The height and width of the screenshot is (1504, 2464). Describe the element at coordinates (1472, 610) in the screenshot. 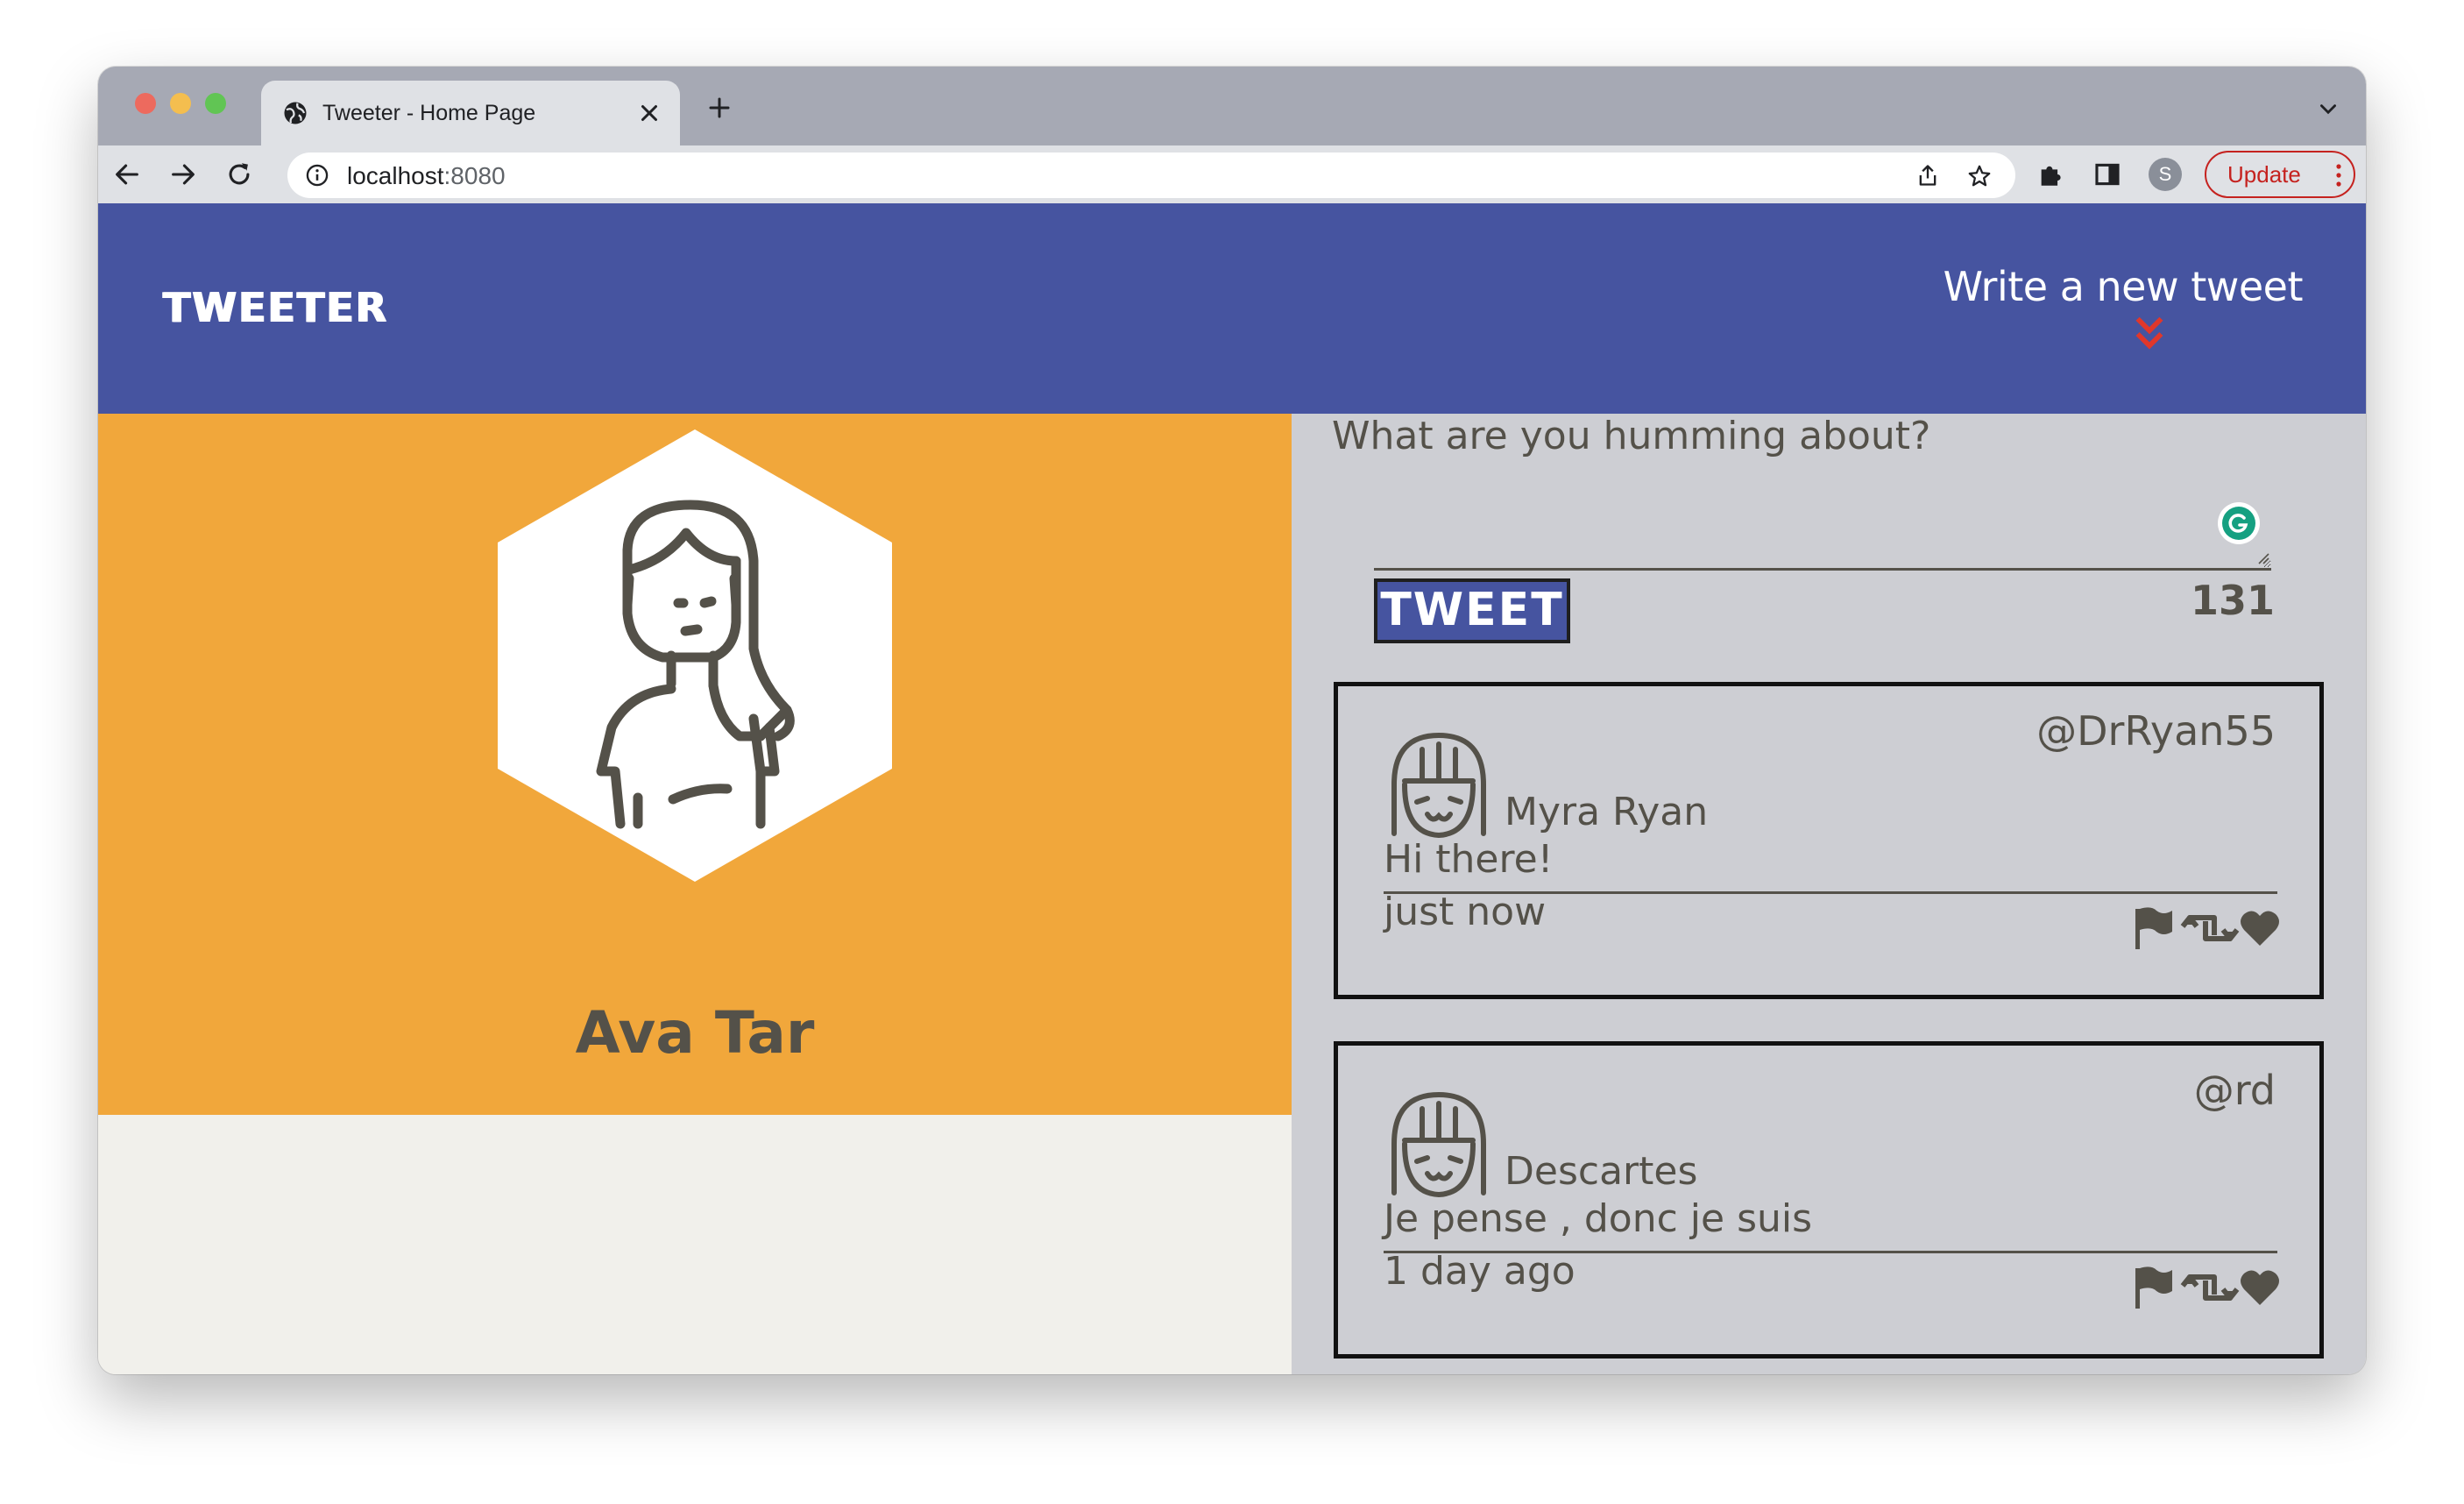

I see `tweet-button: TWEET` at that location.